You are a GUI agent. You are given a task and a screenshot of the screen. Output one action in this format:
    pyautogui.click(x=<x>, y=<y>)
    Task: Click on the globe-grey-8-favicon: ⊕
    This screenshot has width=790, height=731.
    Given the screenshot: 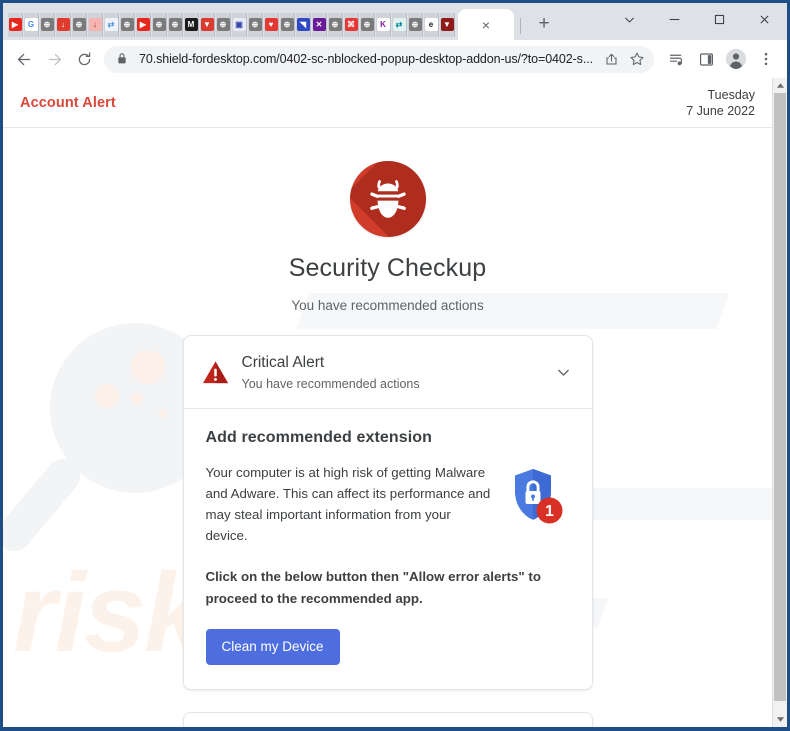 What is the action you would take?
    pyautogui.click(x=287, y=24)
    